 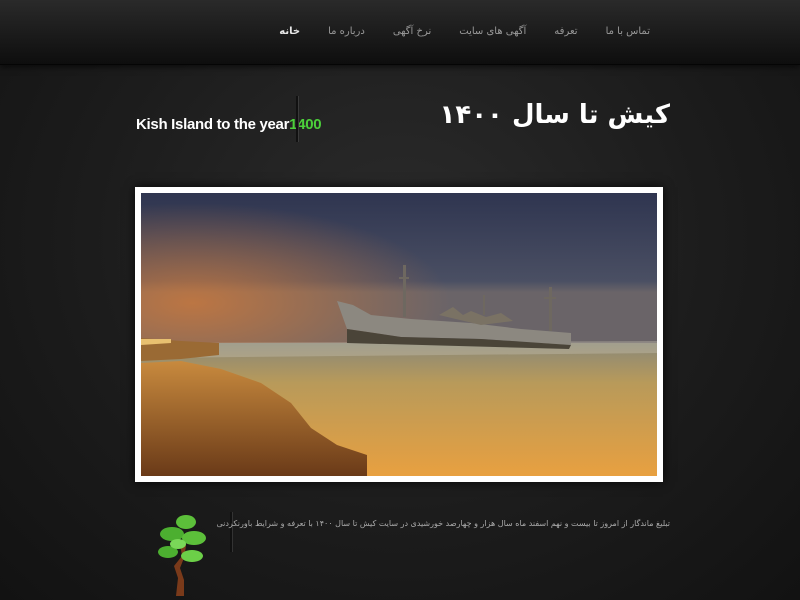 What do you see at coordinates (297, 119) in the screenshot?
I see `header-divider` at bounding box center [297, 119].